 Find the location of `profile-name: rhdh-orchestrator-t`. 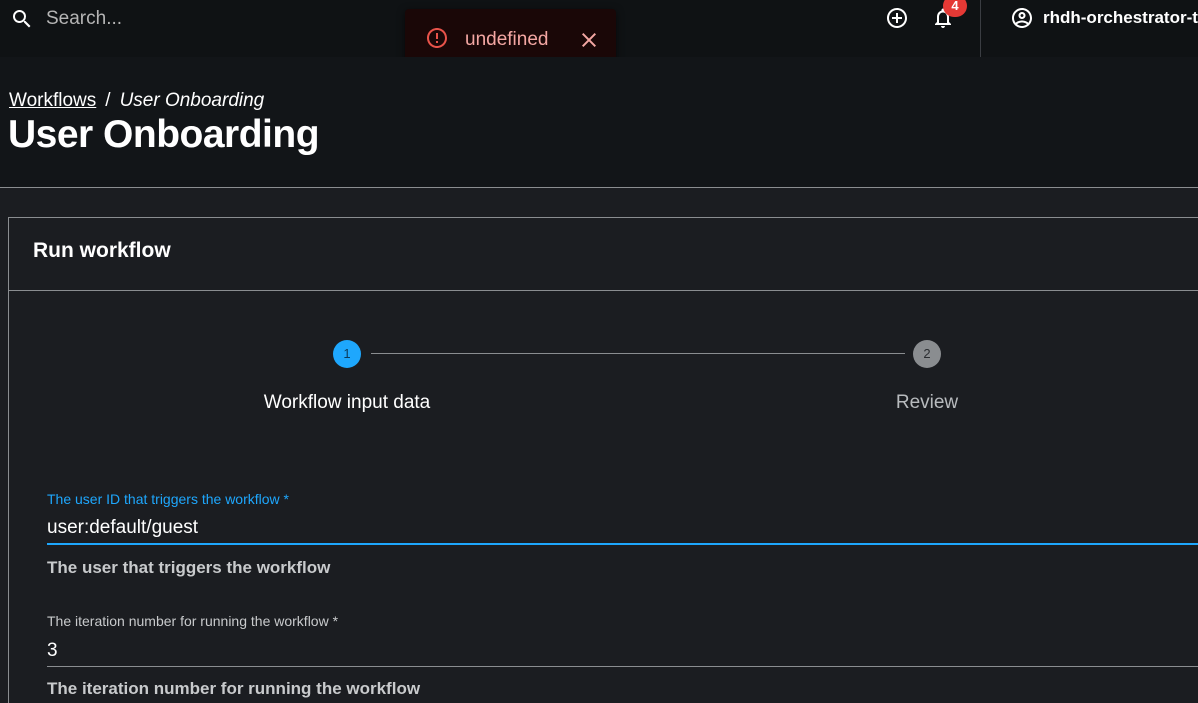

profile-name: rhdh-orchestrator-t is located at coordinates (1120, 18).